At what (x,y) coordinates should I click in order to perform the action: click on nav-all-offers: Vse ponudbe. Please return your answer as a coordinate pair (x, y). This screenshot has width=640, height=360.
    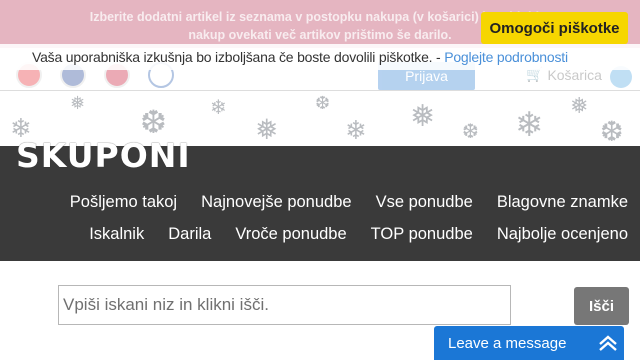
    Looking at the image, I should click on (424, 202).